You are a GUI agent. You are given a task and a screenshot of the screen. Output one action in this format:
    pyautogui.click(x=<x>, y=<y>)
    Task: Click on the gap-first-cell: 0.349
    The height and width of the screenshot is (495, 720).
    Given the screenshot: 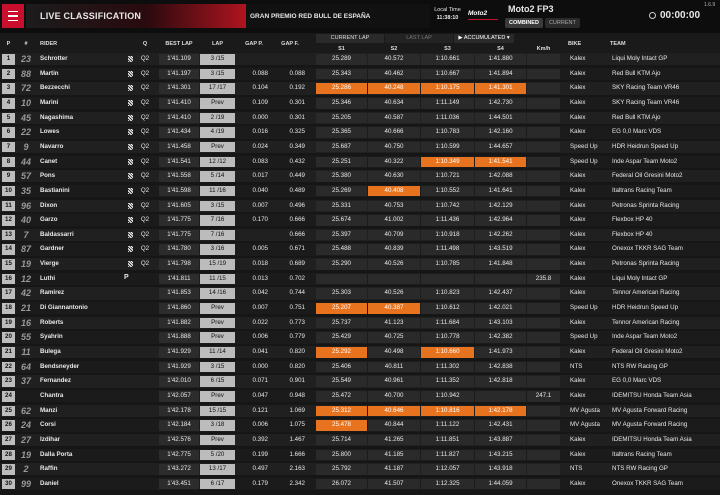 What is the action you would take?
    pyautogui.click(x=297, y=146)
    